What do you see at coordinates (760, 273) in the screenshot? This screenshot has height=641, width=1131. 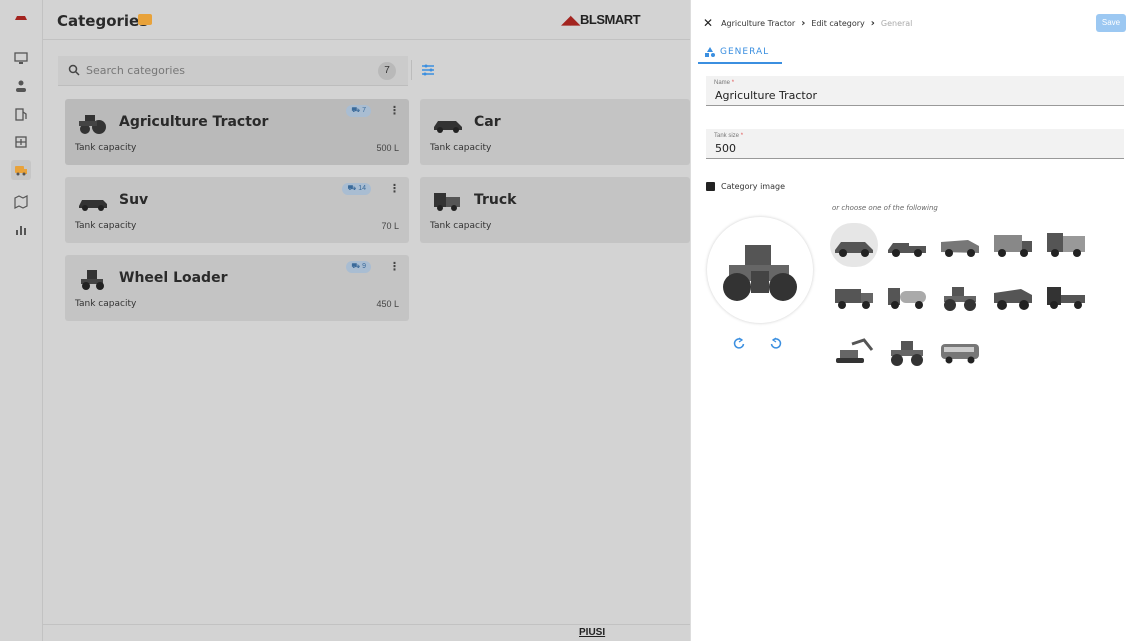 I see `tractor-image` at bounding box center [760, 273].